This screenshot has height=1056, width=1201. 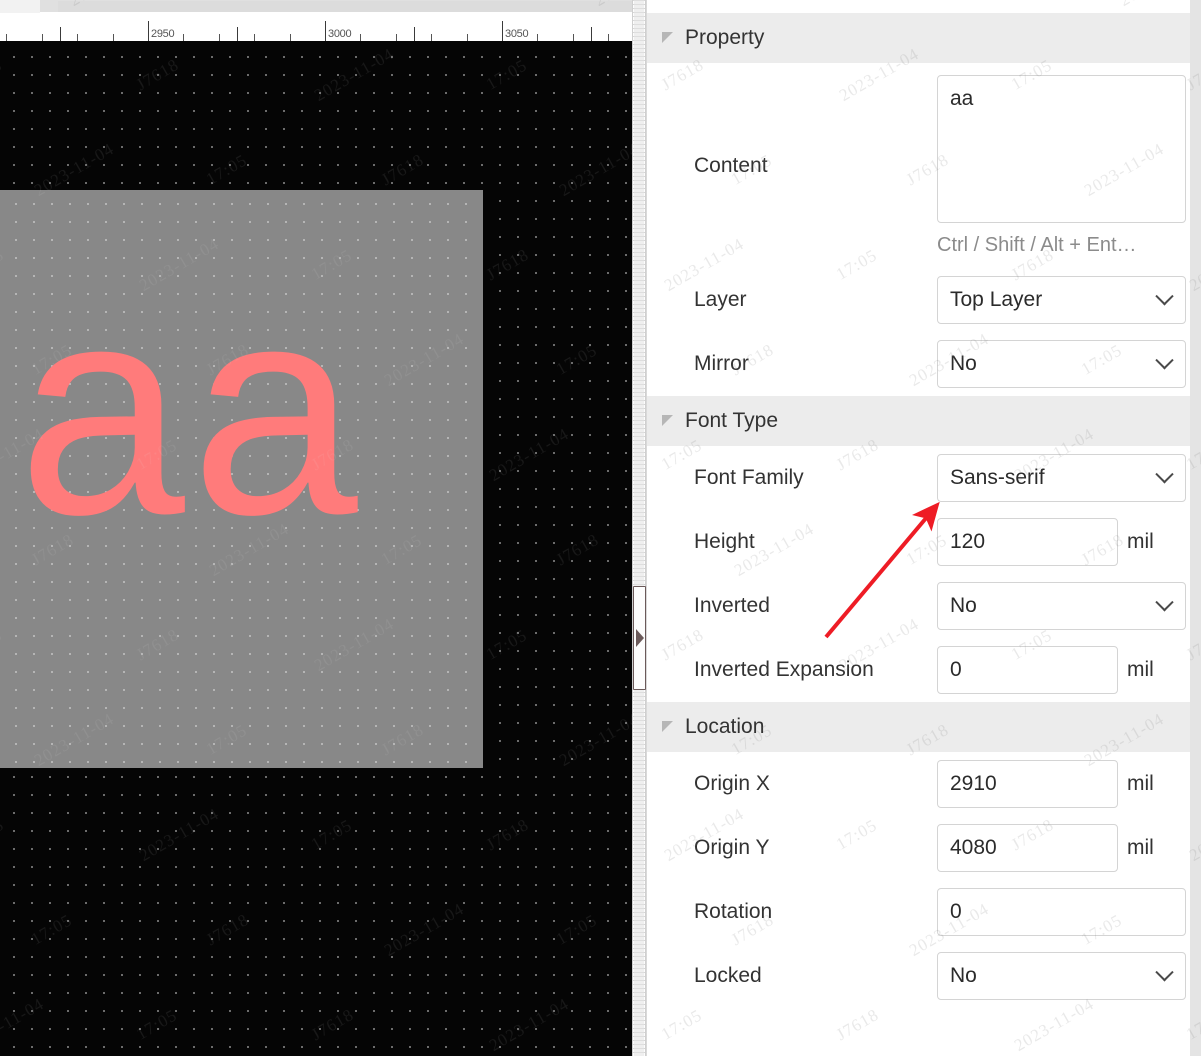 I want to click on input-origin-y: 4080, so click(x=1027, y=848).